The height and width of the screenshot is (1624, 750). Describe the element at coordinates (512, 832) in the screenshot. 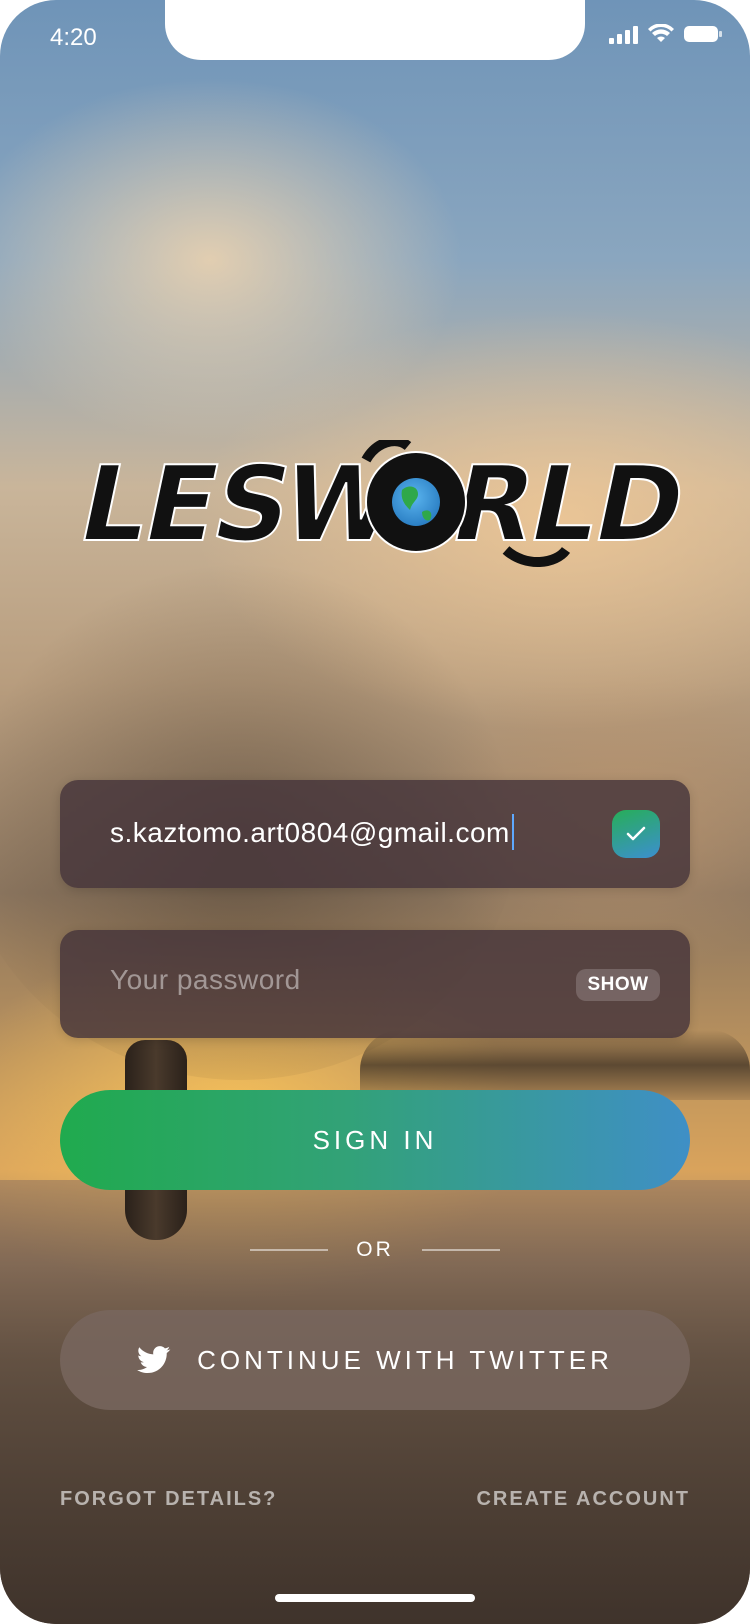

I see `text-caret` at that location.